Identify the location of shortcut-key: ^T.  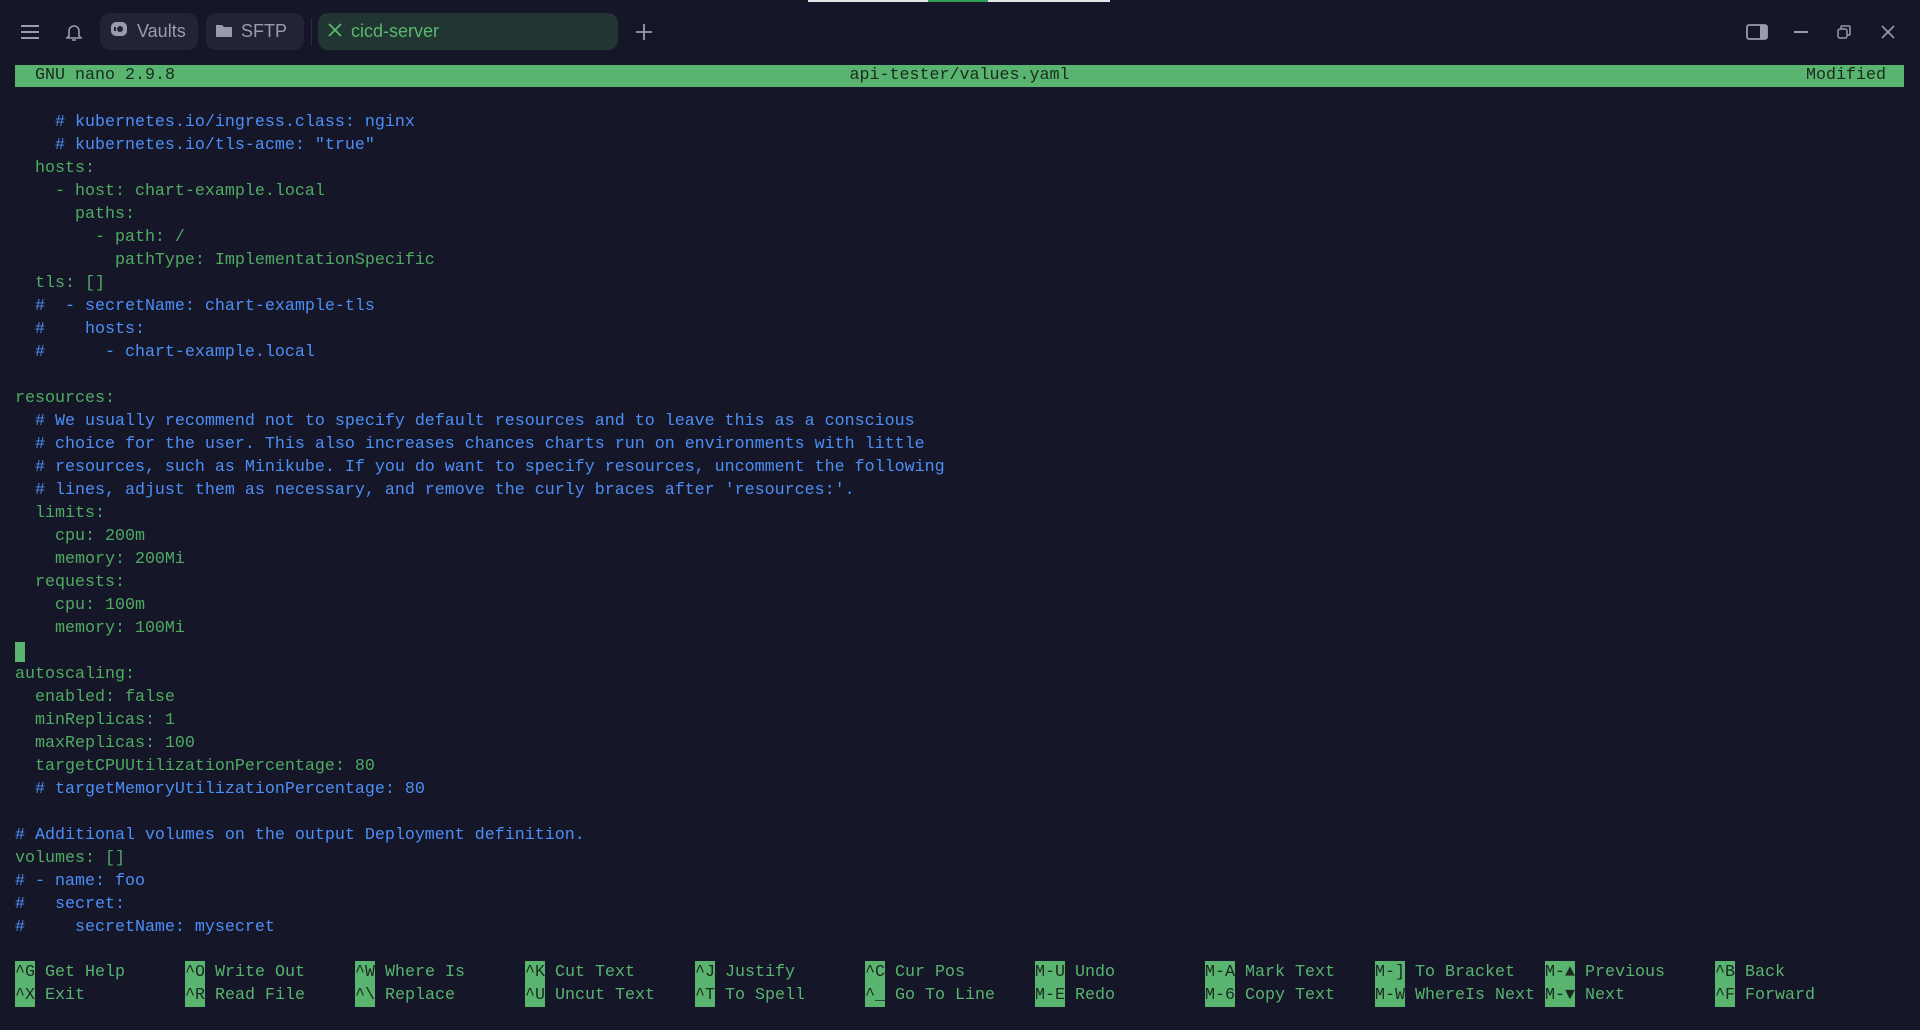
(705, 995).